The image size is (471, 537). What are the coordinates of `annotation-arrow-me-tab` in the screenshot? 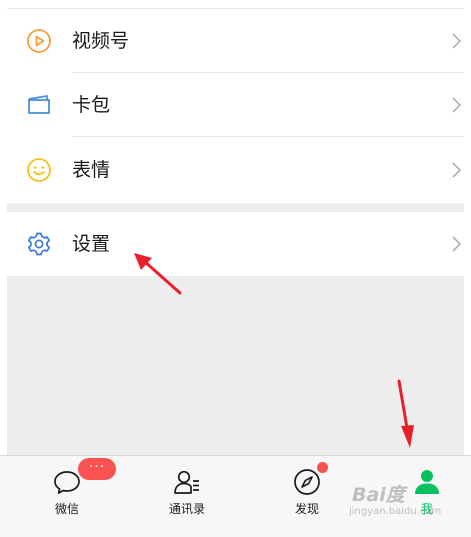 It's located at (405, 413).